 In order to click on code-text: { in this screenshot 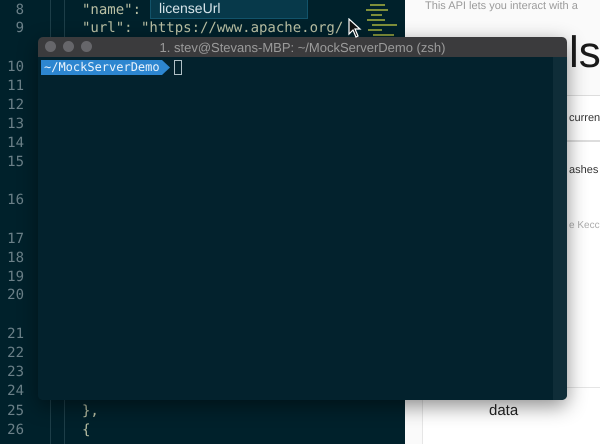, I will do `click(86, 430)`.